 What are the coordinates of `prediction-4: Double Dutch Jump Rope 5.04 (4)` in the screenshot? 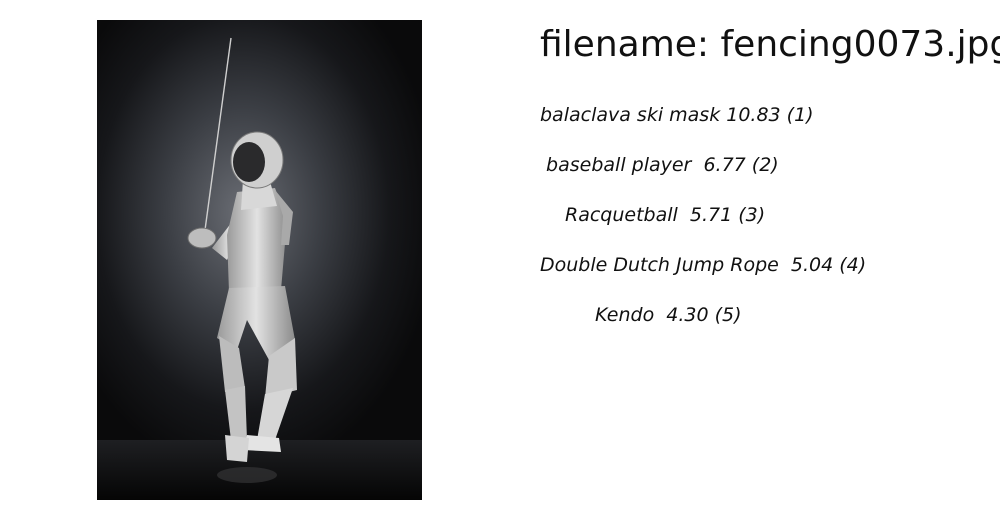 It's located at (703, 265).